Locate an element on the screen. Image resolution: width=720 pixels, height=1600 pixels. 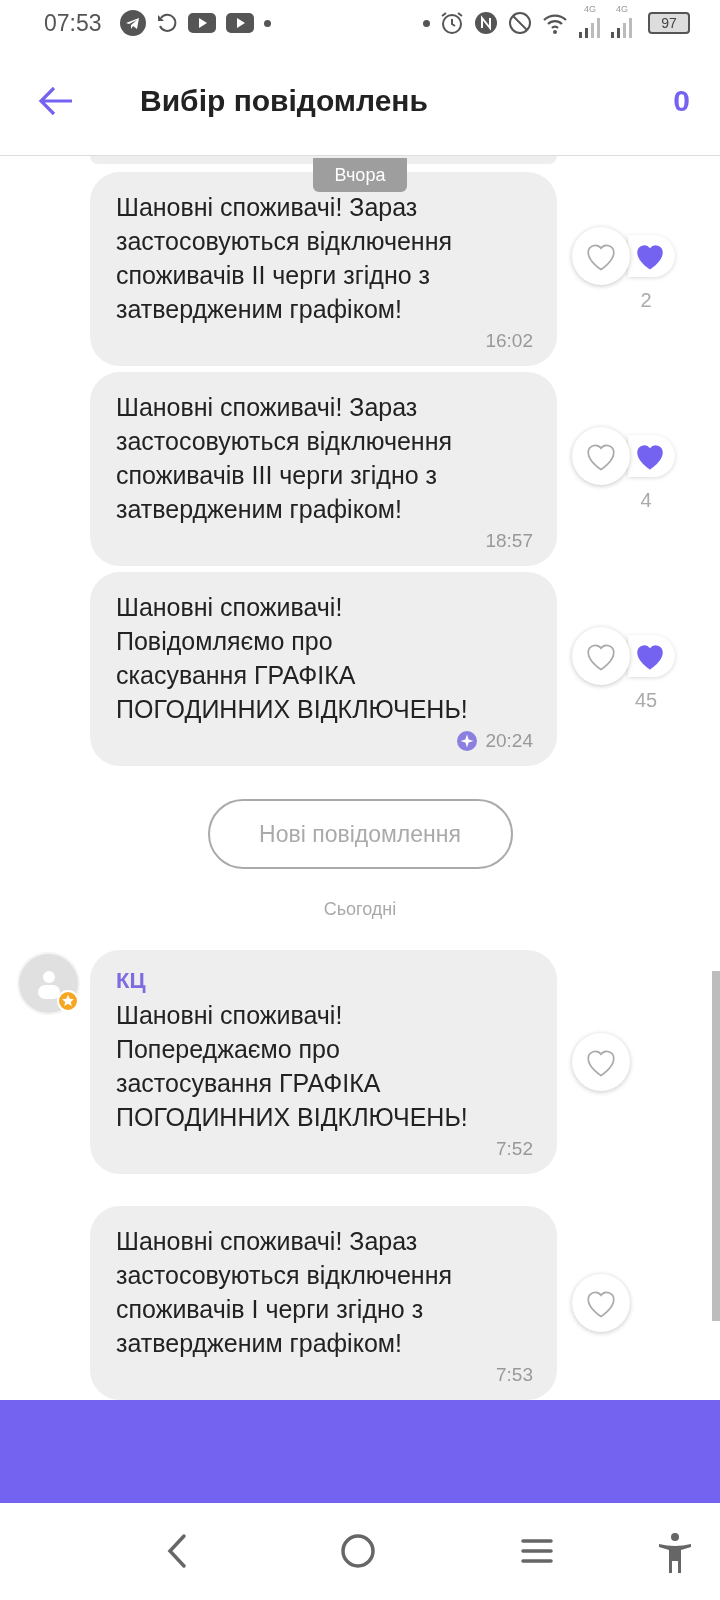
message-time: 7:53 is located at coordinates (514, 1375).